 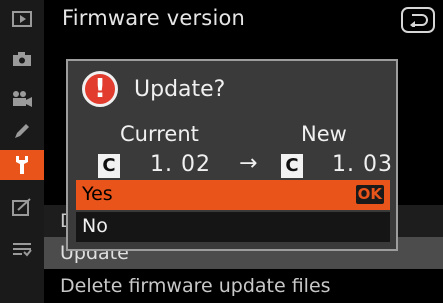 I want to click on current-version: 1. 02, so click(x=180, y=164).